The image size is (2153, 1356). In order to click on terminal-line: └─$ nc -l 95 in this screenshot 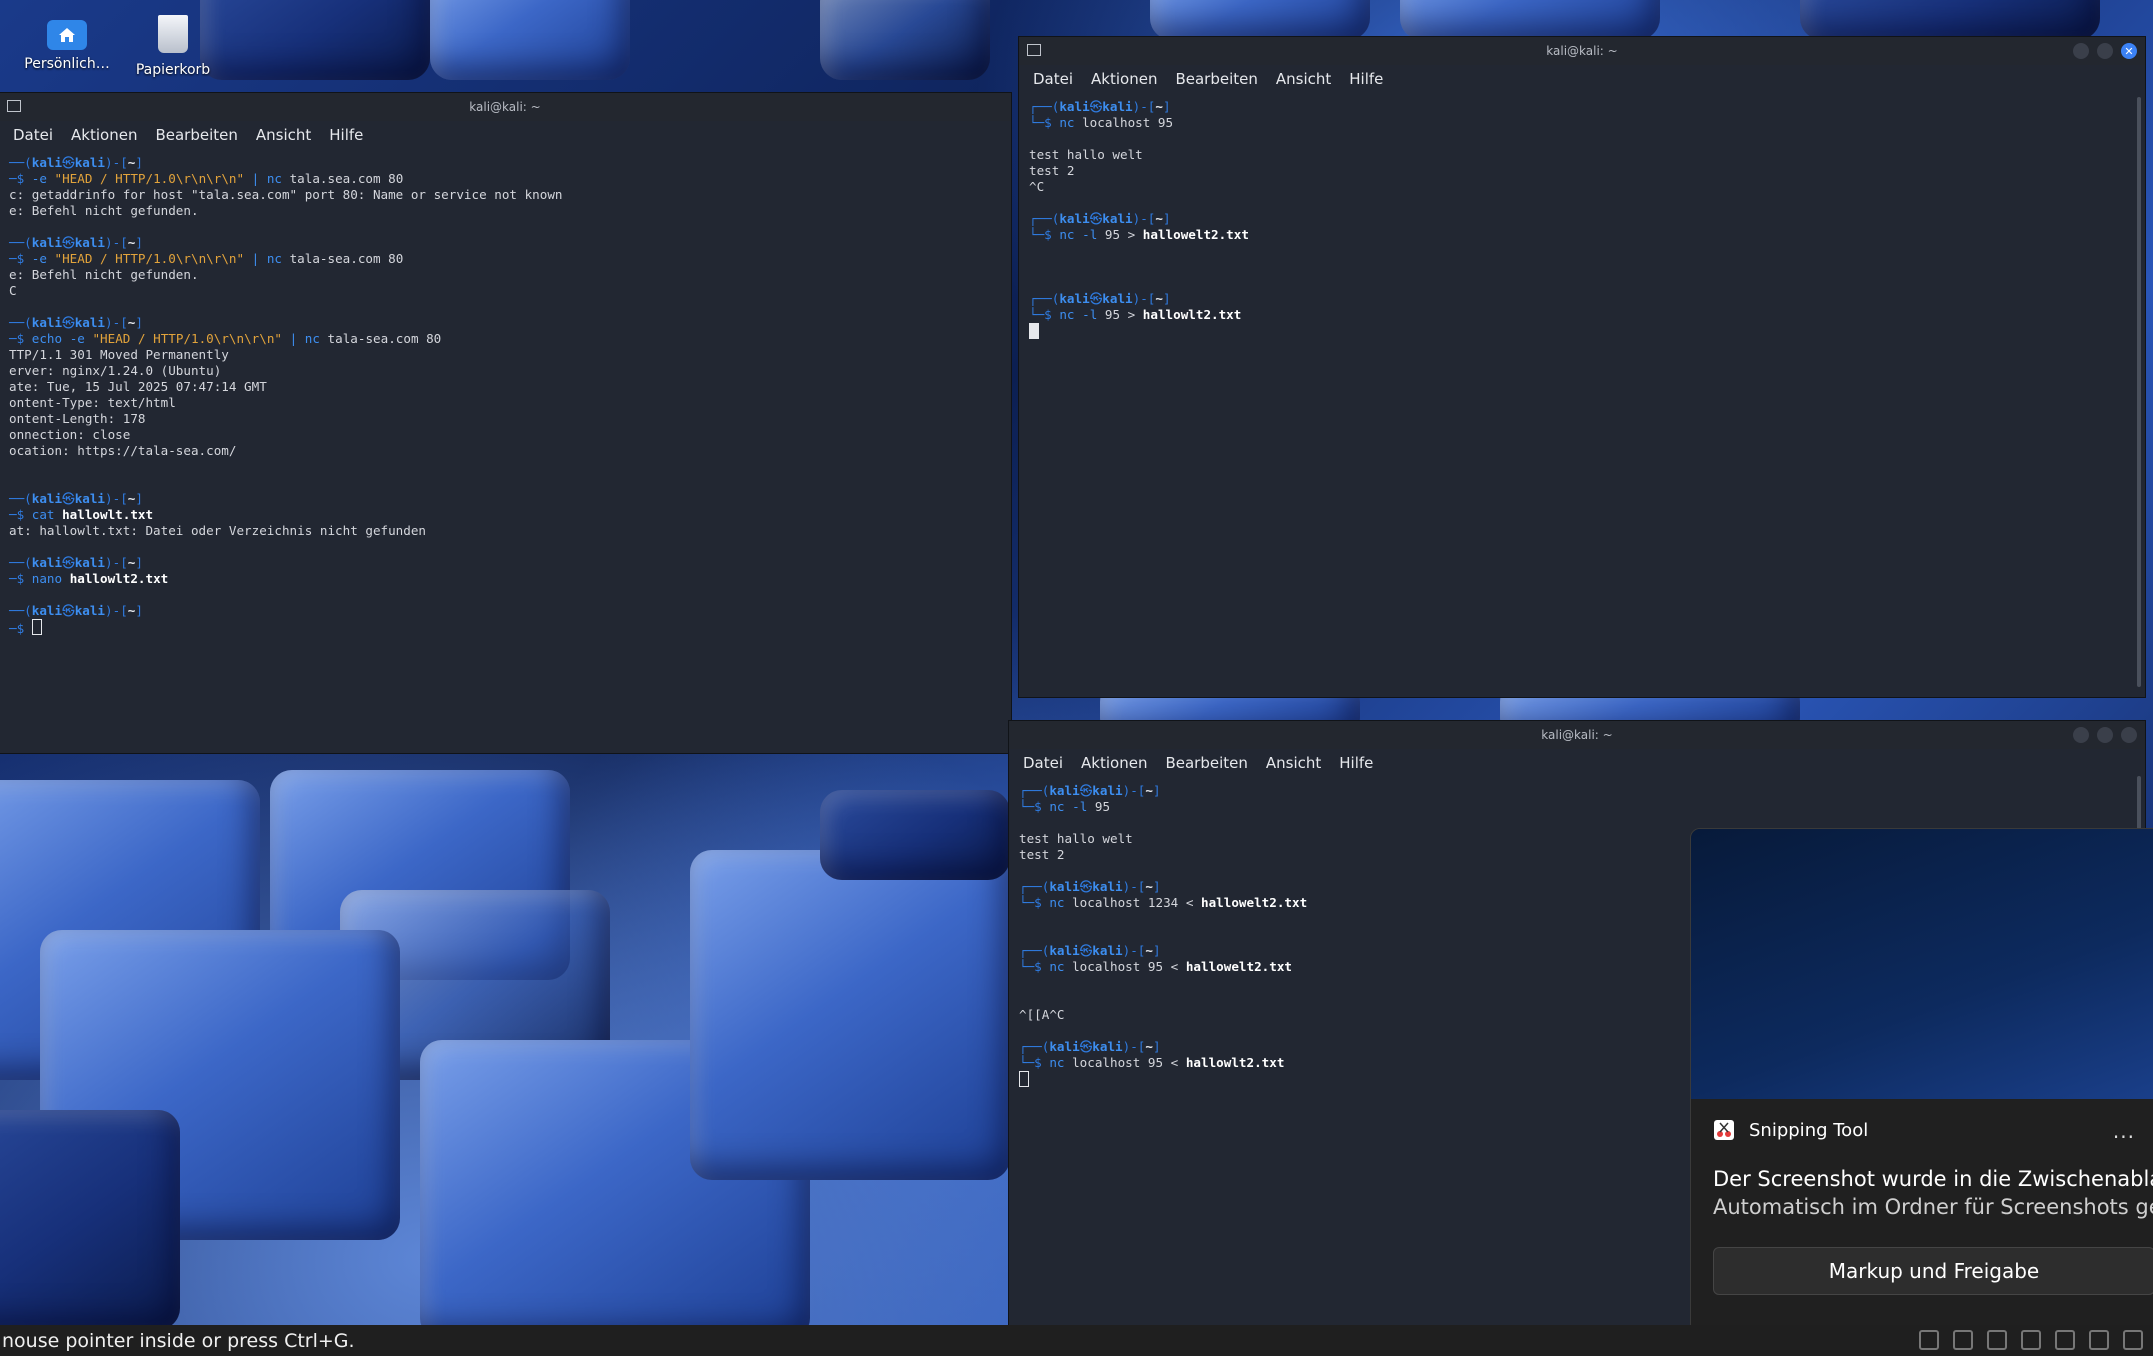, I will do `click(1065, 806)`.